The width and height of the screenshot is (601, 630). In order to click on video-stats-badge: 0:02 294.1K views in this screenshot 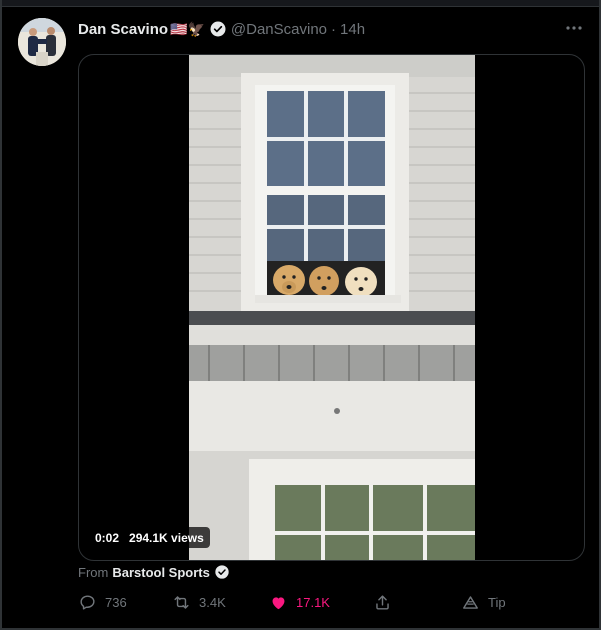, I will do `click(149, 537)`.